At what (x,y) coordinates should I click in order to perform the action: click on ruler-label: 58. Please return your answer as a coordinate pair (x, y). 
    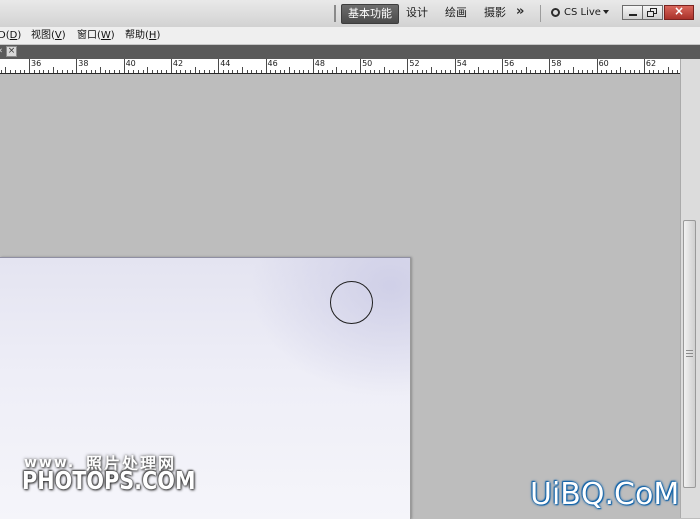
    Looking at the image, I should click on (556, 63).